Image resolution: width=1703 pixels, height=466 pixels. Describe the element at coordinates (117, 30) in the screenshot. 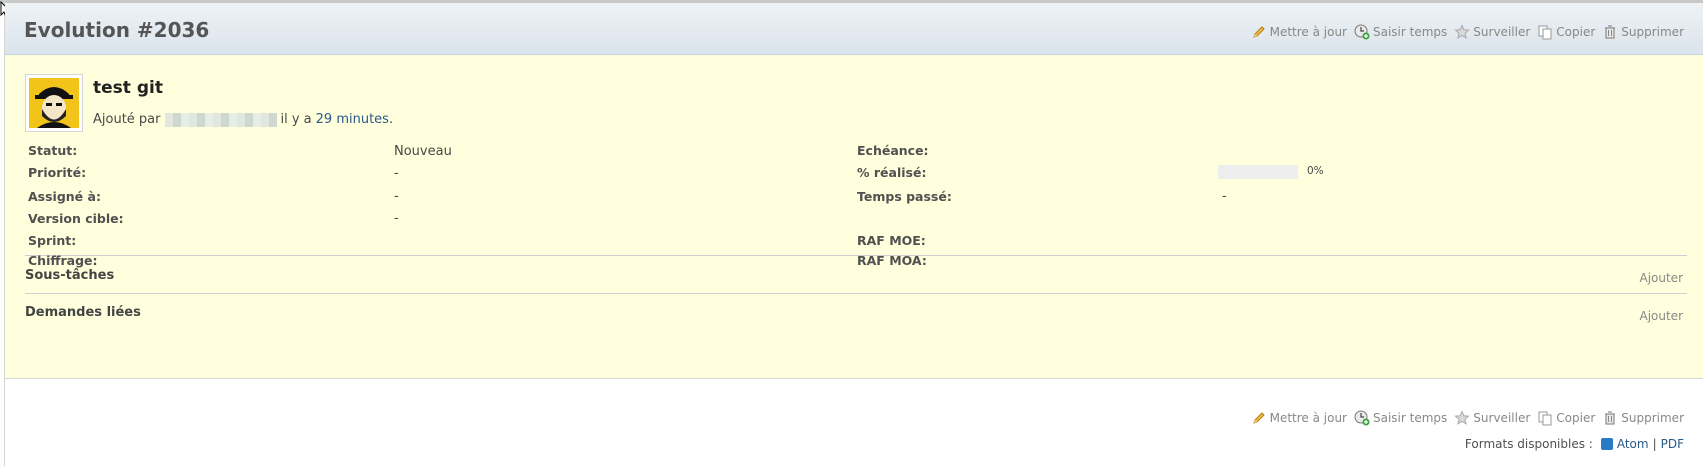

I see `issue-title: Evolution #2036` at that location.